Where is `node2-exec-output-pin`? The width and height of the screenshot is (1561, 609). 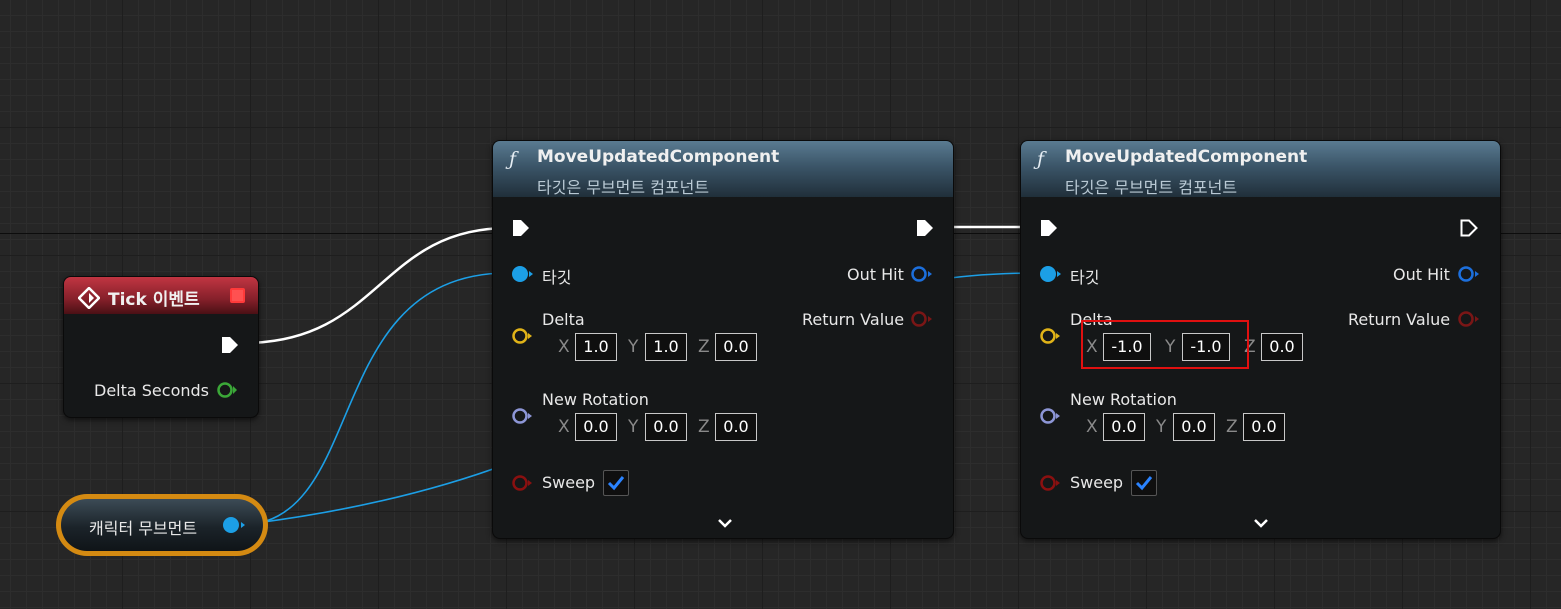 node2-exec-output-pin is located at coordinates (1469, 228).